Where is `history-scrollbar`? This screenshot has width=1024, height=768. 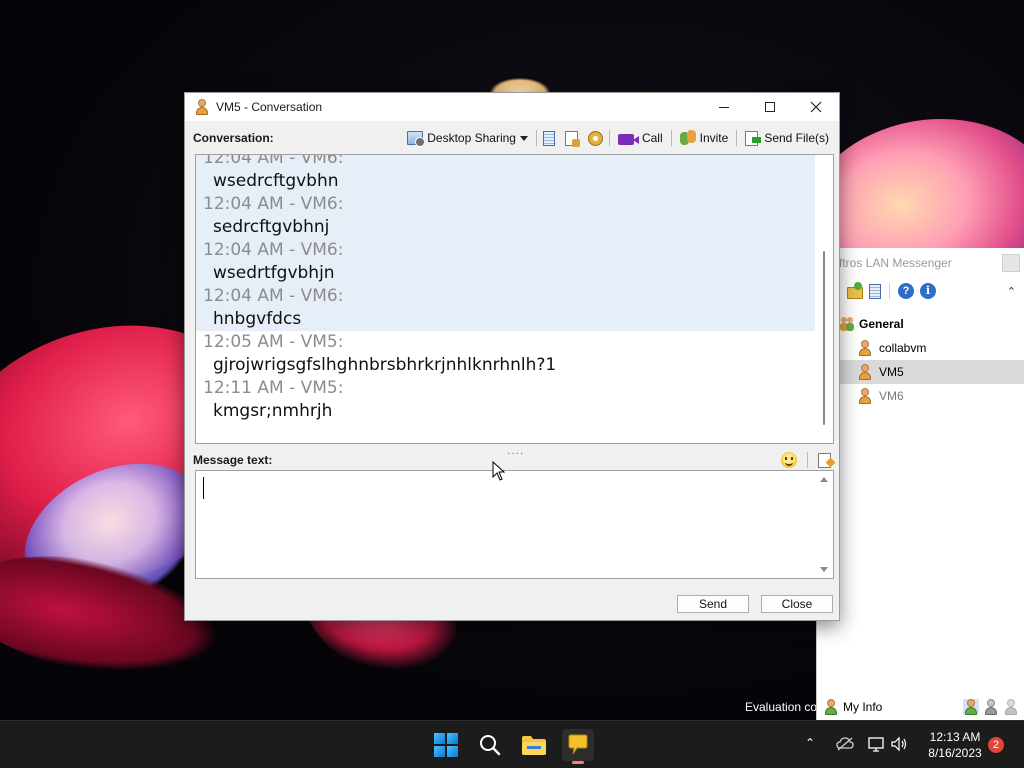
history-scrollbar is located at coordinates (824, 299).